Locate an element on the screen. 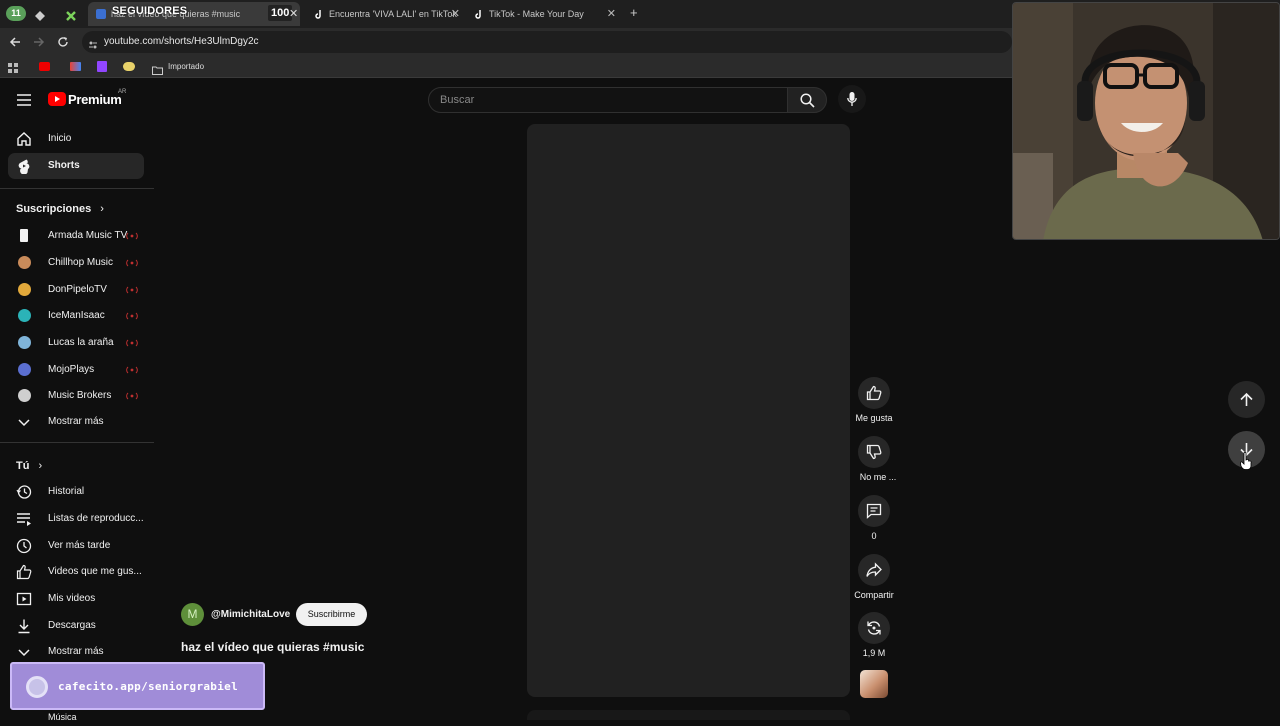  thumbs-down-icon is located at coordinates (874, 452).